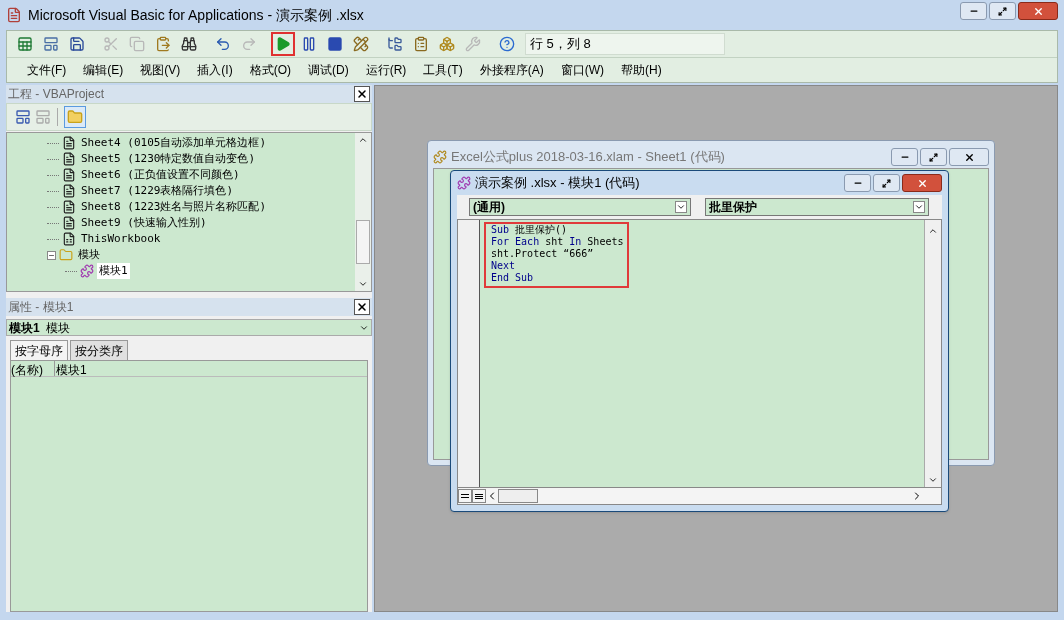  What do you see at coordinates (157, 191) in the screenshot?
I see `tree-item: Sheet7 (1229表格隔行填色)` at bounding box center [157, 191].